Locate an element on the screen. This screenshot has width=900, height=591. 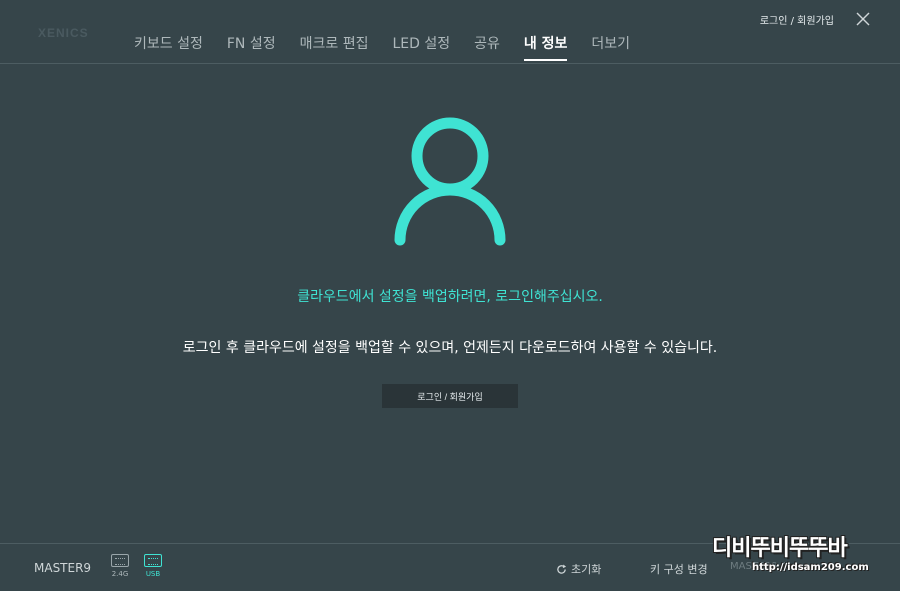
reset-button: 초기화 is located at coordinates (578, 569).